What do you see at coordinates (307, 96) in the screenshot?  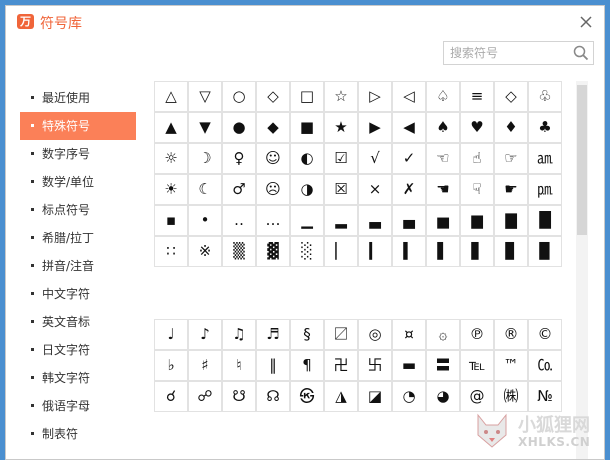 I see `symbol-cell: □` at bounding box center [307, 96].